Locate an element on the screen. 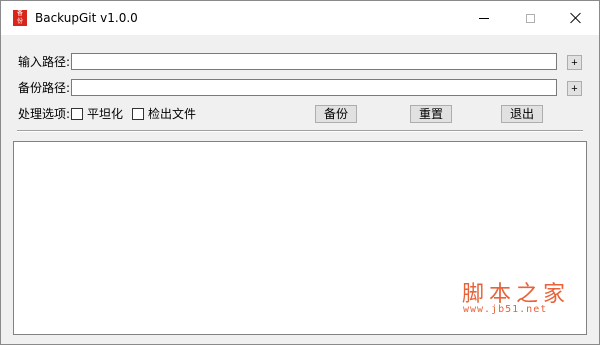 The width and height of the screenshot is (600, 345). app-icon-glyph-1: 备 is located at coordinates (19, 13).